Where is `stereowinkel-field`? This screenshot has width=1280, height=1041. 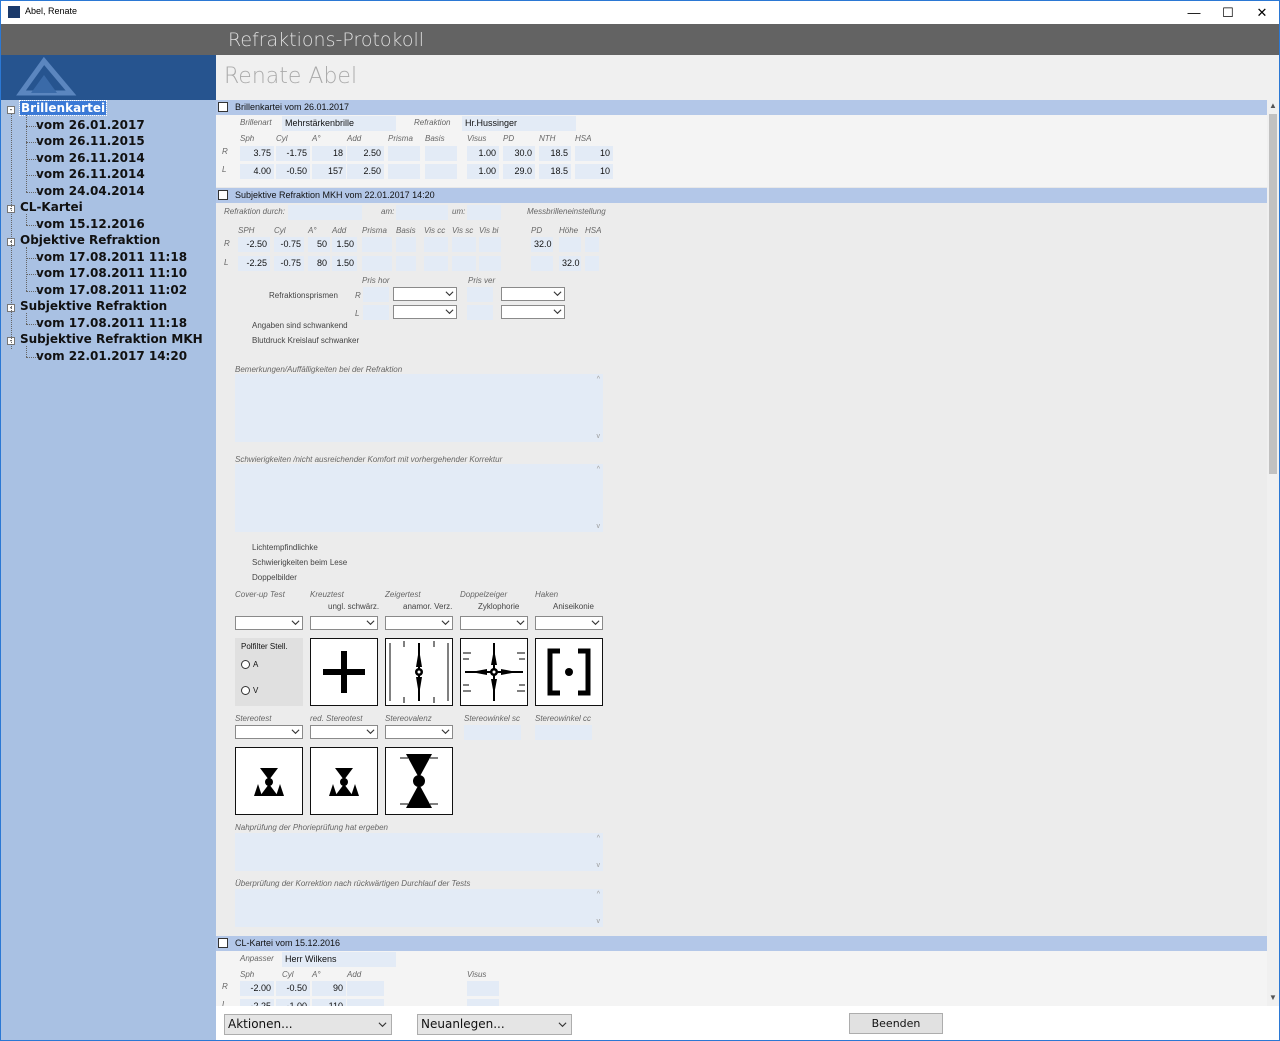
stereowinkel-field is located at coordinates (563, 732).